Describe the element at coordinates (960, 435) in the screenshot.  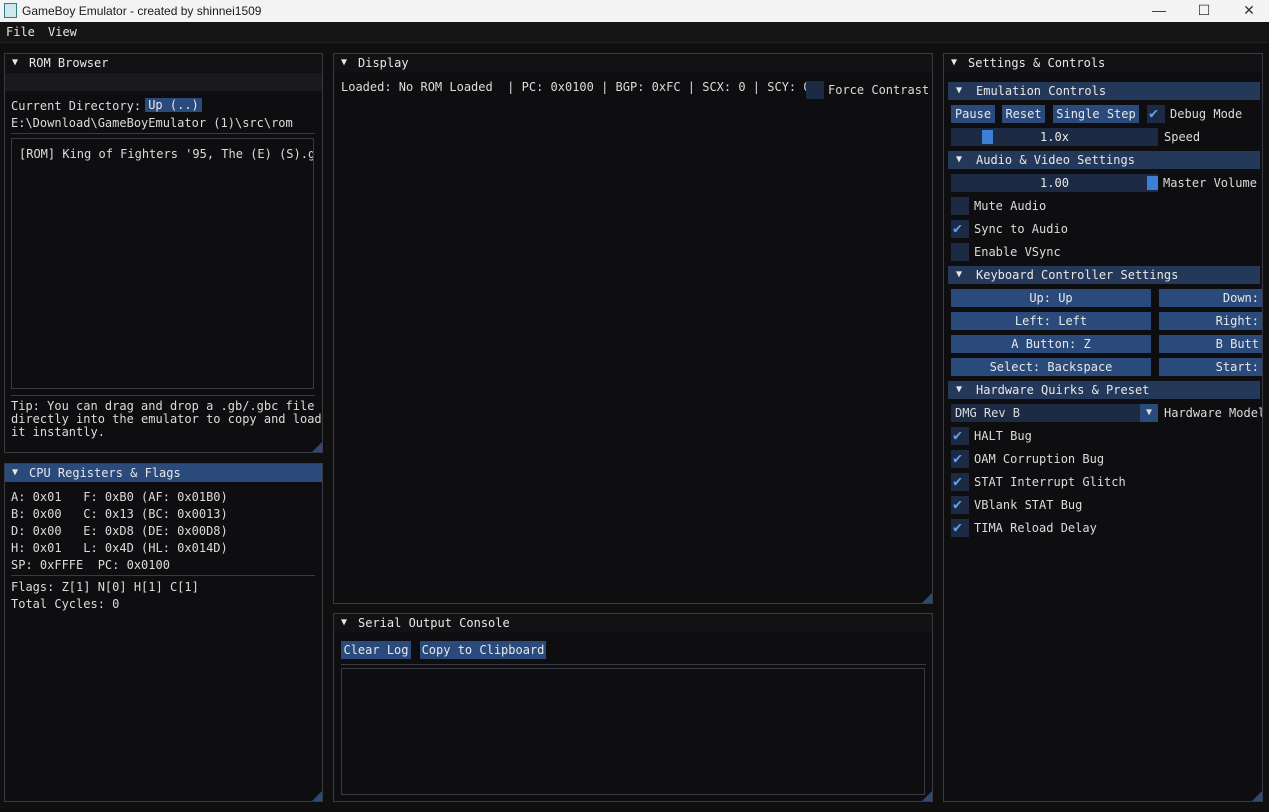
I see `halt-bug-checkbox: ✔` at that location.